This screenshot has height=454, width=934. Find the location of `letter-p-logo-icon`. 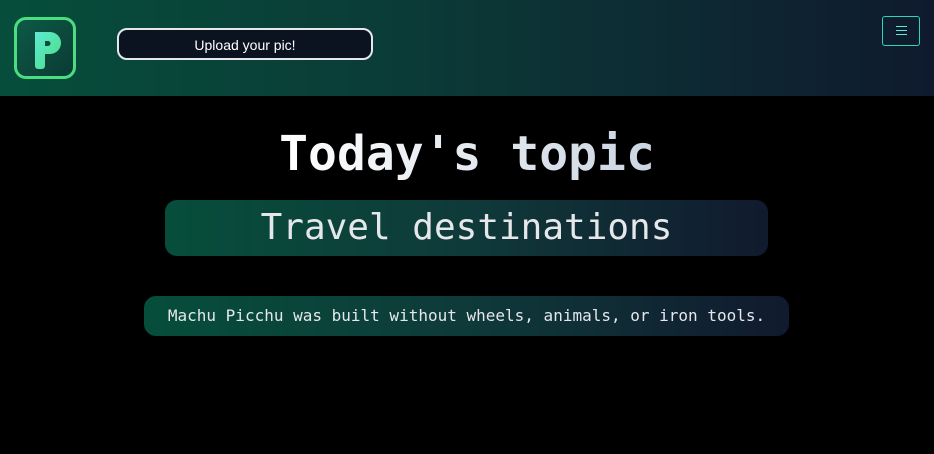

letter-p-logo-icon is located at coordinates (48, 50).